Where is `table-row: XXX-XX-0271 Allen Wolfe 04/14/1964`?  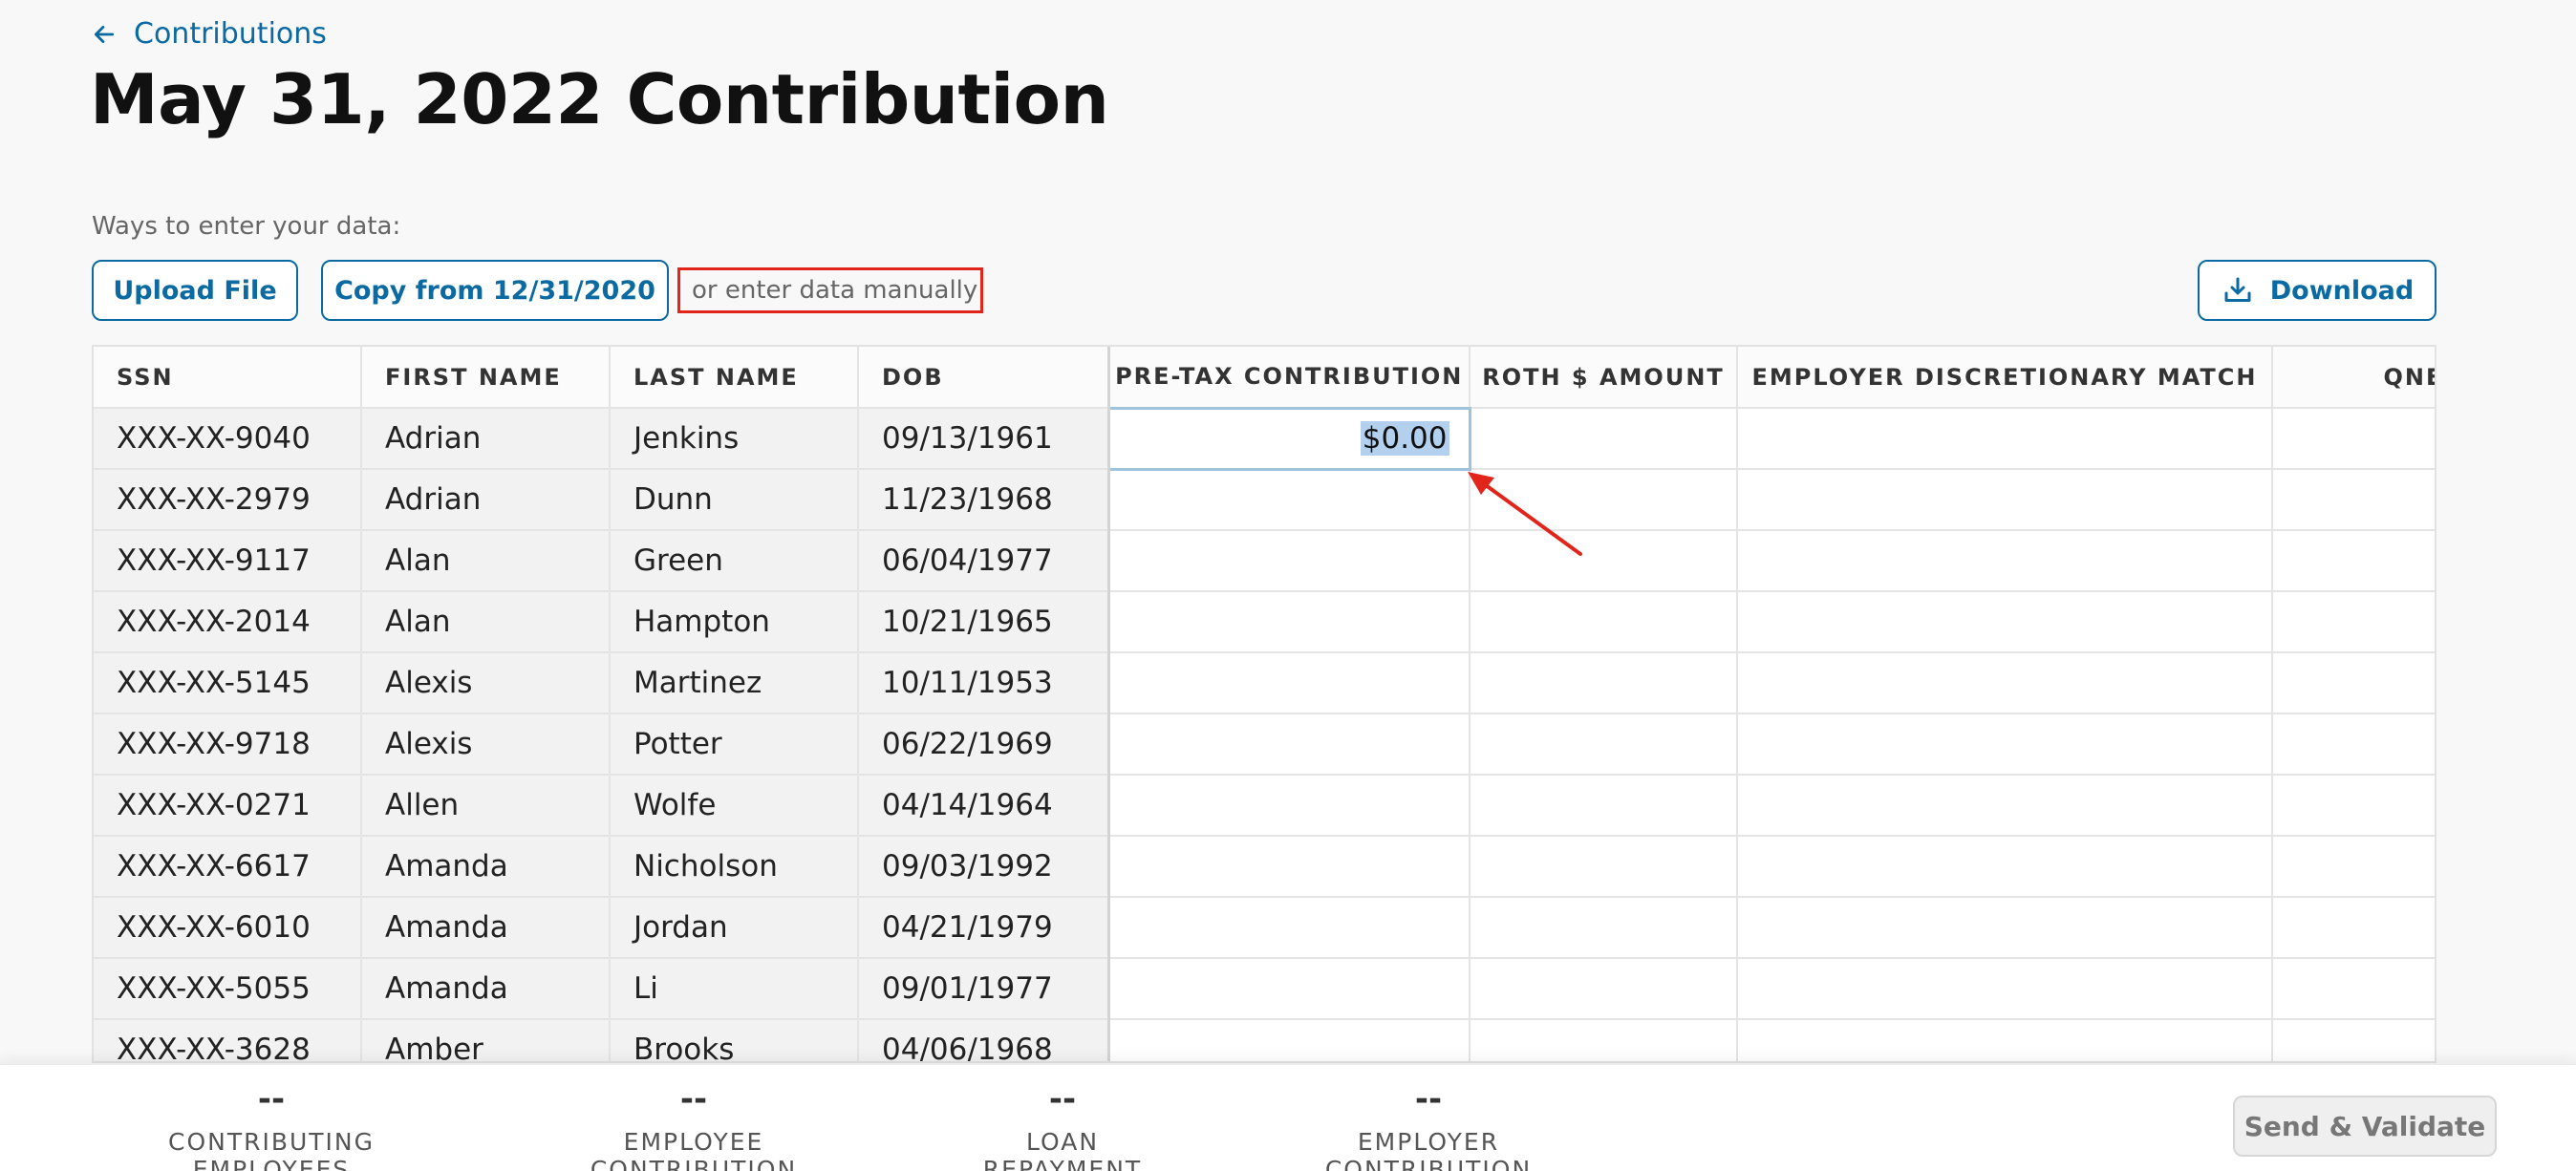 table-row: XXX-XX-0271 Allen Wolfe 04/14/1964 is located at coordinates (1264, 806).